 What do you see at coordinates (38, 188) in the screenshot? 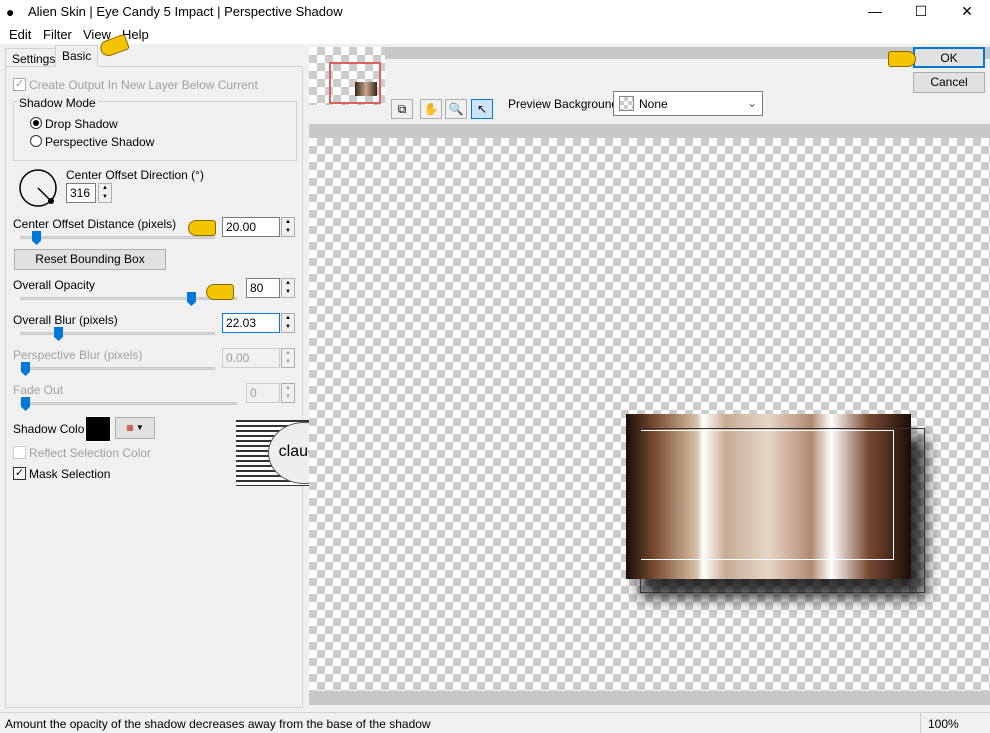
I see `direction-dial` at bounding box center [38, 188].